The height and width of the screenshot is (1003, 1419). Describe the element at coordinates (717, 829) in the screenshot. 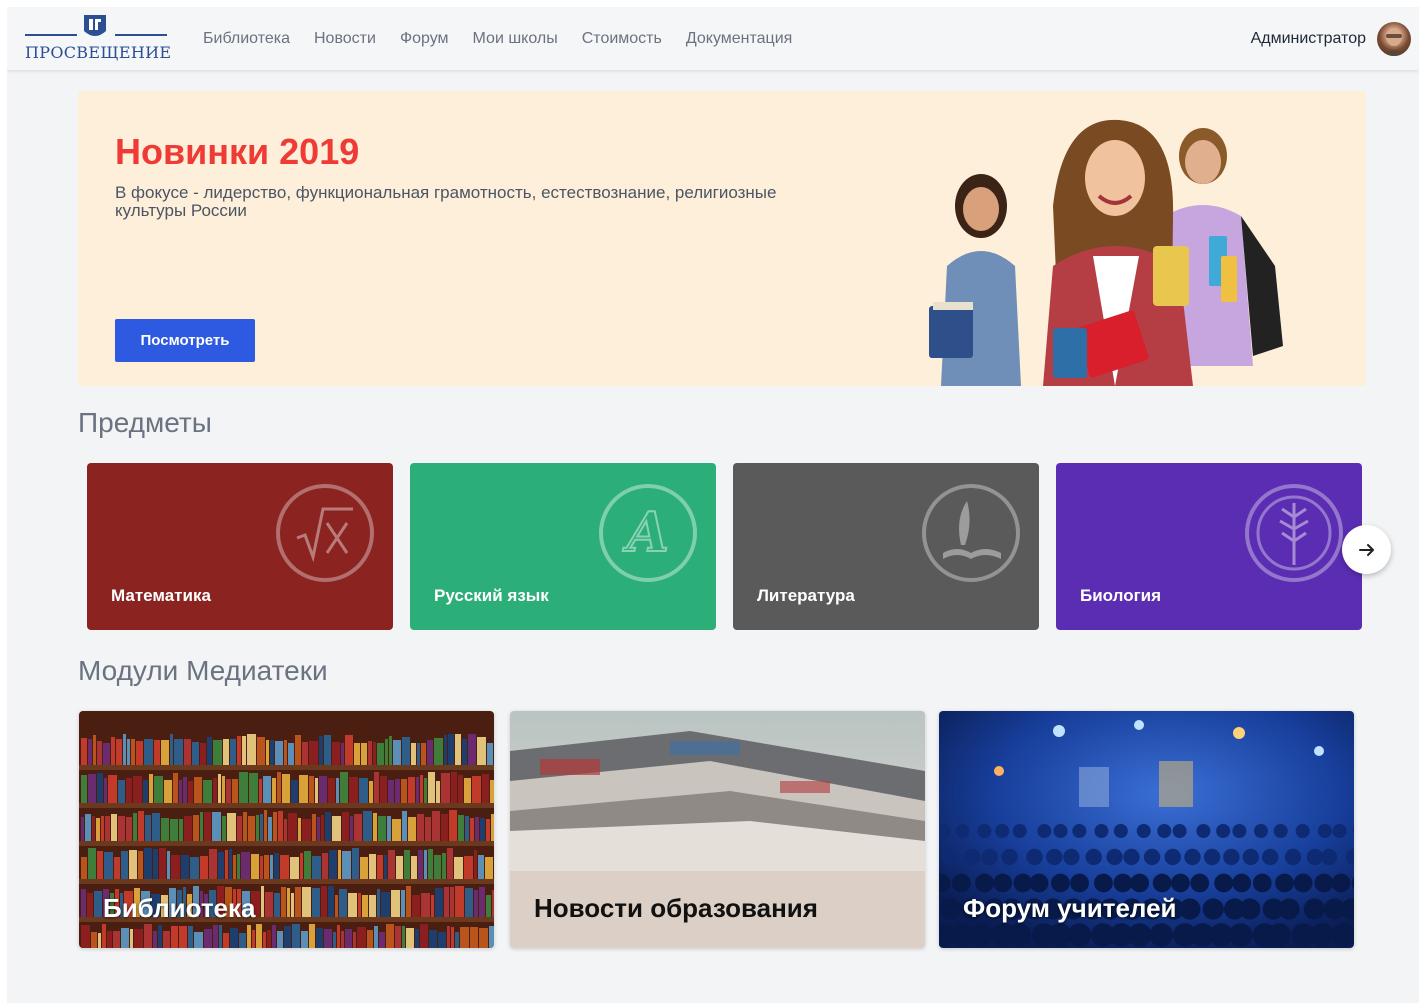

I see `module-card-news: Новости образования` at that location.